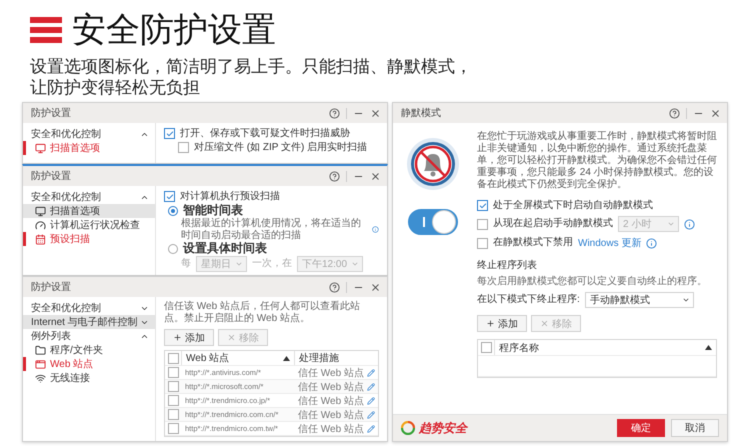  Describe the element at coordinates (533, 243) in the screenshot. I see `checkbox-label: 在静默模式下禁用` at that location.